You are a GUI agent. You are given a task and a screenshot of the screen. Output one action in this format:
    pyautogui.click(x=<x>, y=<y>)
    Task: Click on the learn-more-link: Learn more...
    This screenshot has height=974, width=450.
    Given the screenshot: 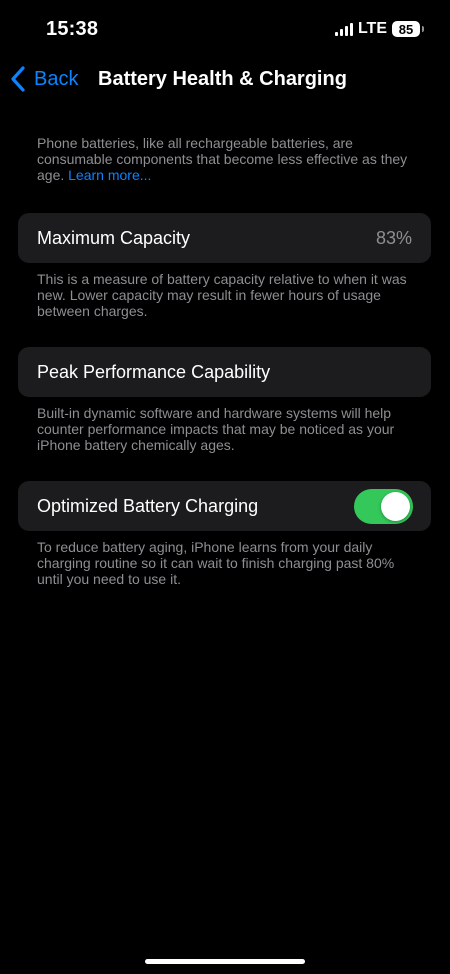 What is the action you would take?
    pyautogui.click(x=109, y=175)
    